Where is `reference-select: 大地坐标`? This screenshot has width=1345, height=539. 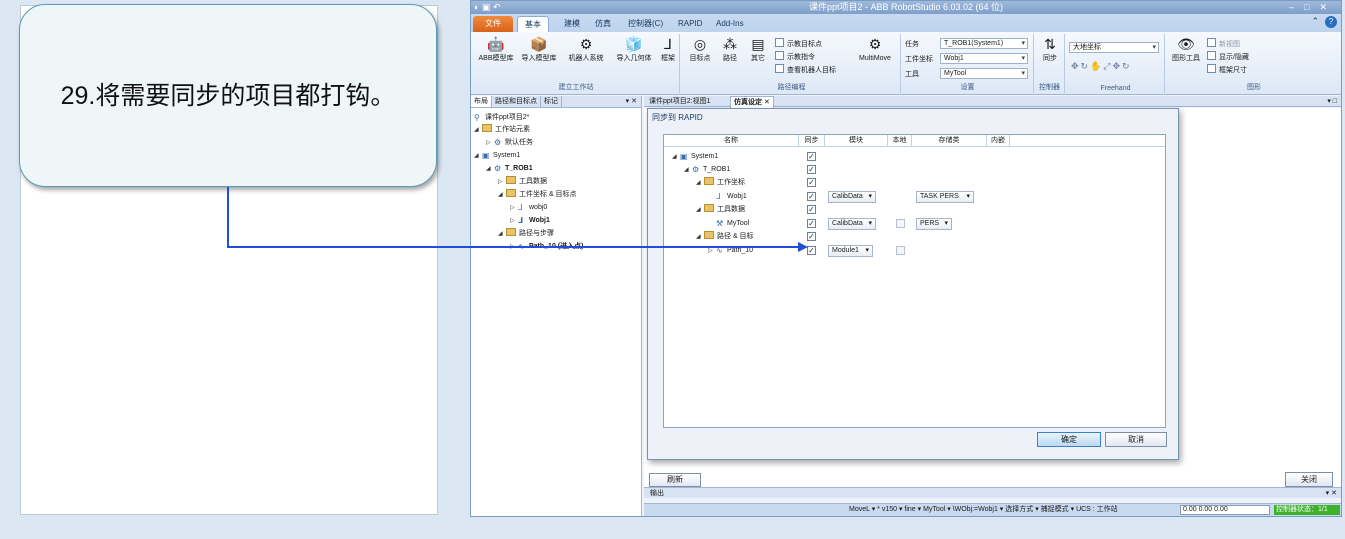 reference-select: 大地坐标 is located at coordinates (1114, 47).